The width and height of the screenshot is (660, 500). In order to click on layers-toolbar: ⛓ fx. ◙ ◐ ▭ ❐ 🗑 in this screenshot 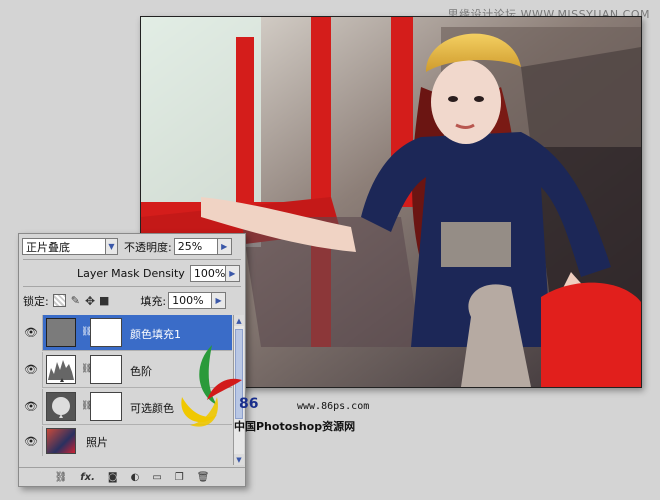, I will do `click(132, 476)`.